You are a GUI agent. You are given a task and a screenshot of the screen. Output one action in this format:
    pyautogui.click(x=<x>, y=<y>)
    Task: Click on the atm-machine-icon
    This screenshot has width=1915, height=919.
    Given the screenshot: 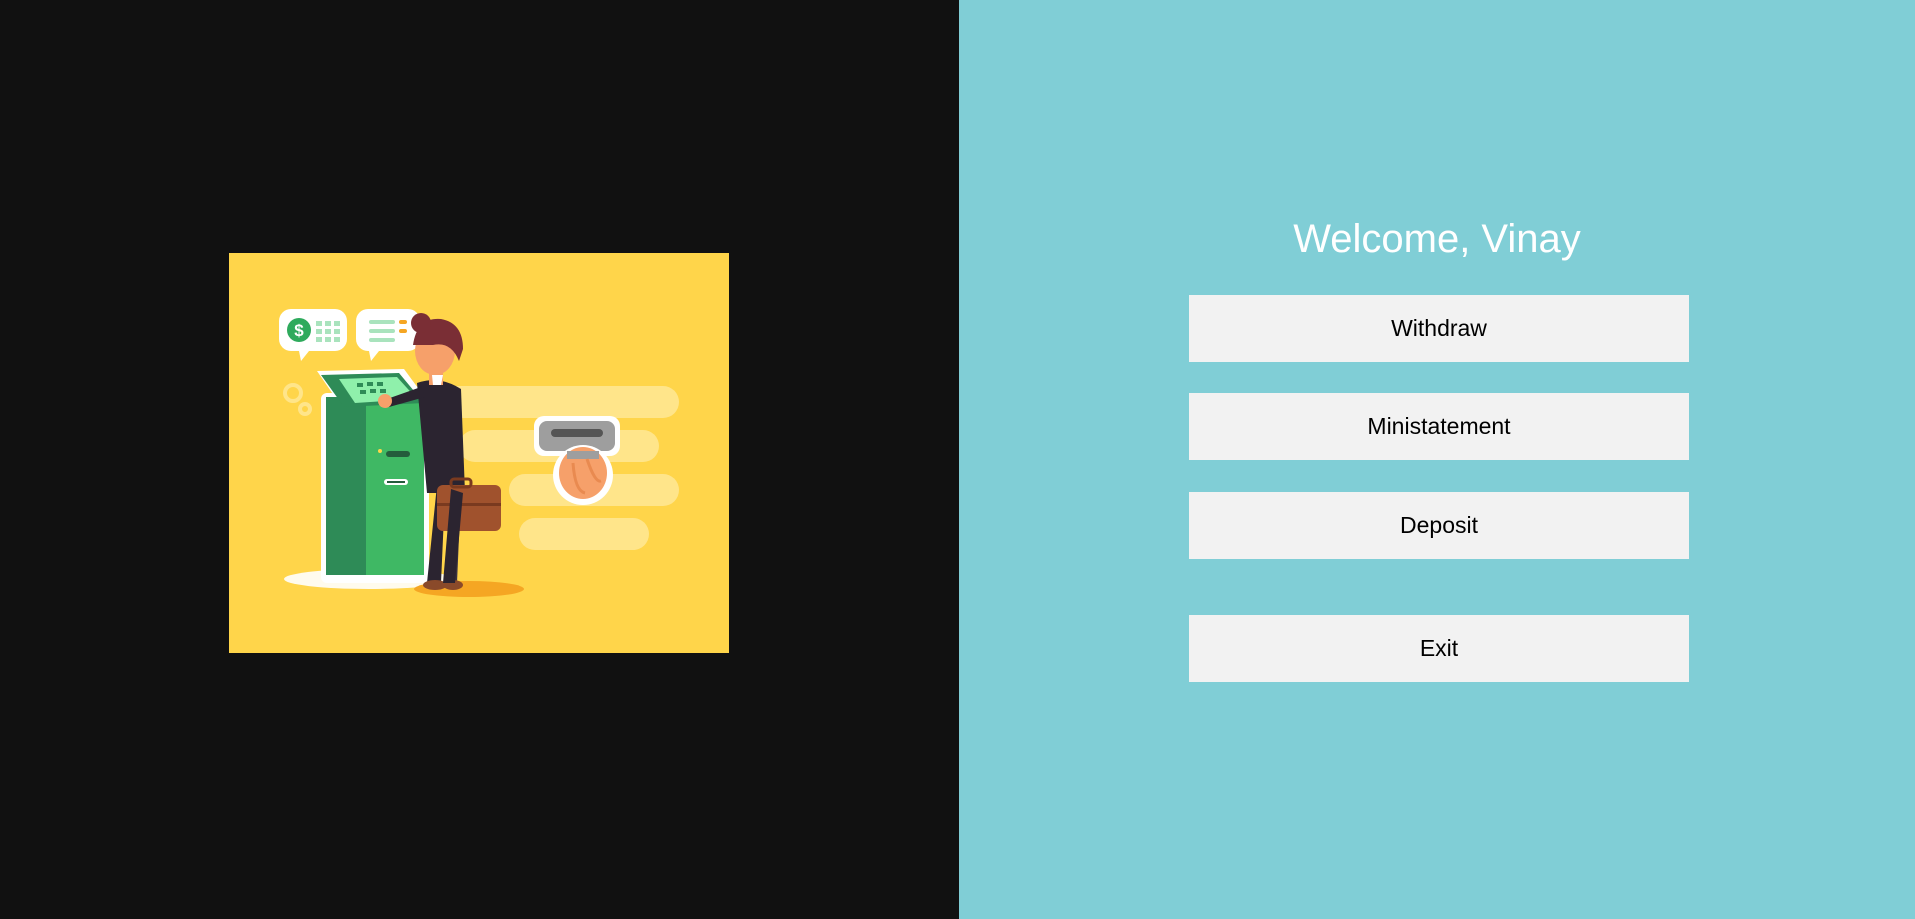 What is the action you would take?
    pyautogui.click(x=373, y=476)
    